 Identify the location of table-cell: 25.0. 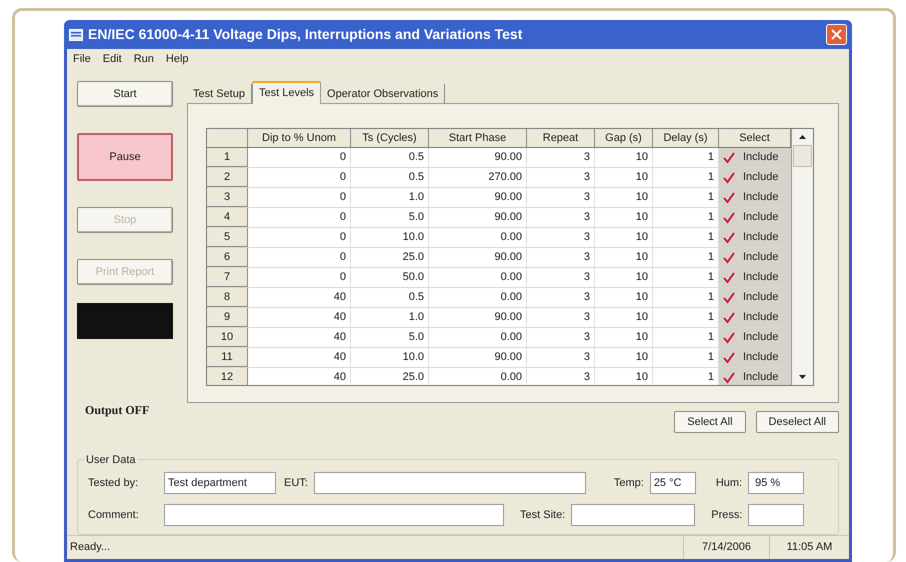
(390, 376).